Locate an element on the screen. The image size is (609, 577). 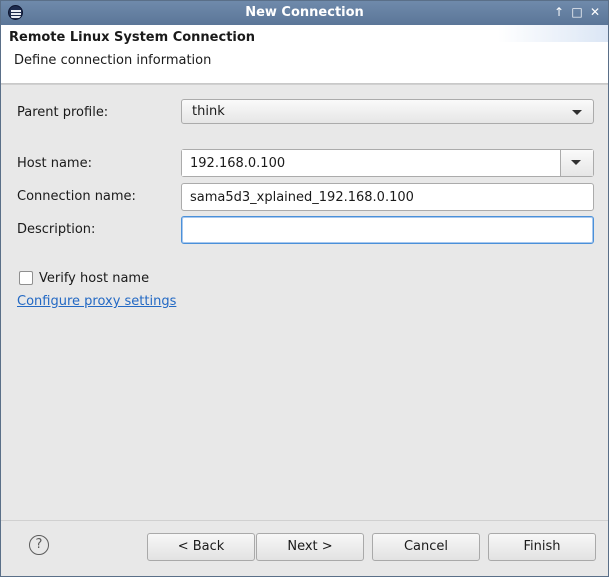
description-input is located at coordinates (387, 230).